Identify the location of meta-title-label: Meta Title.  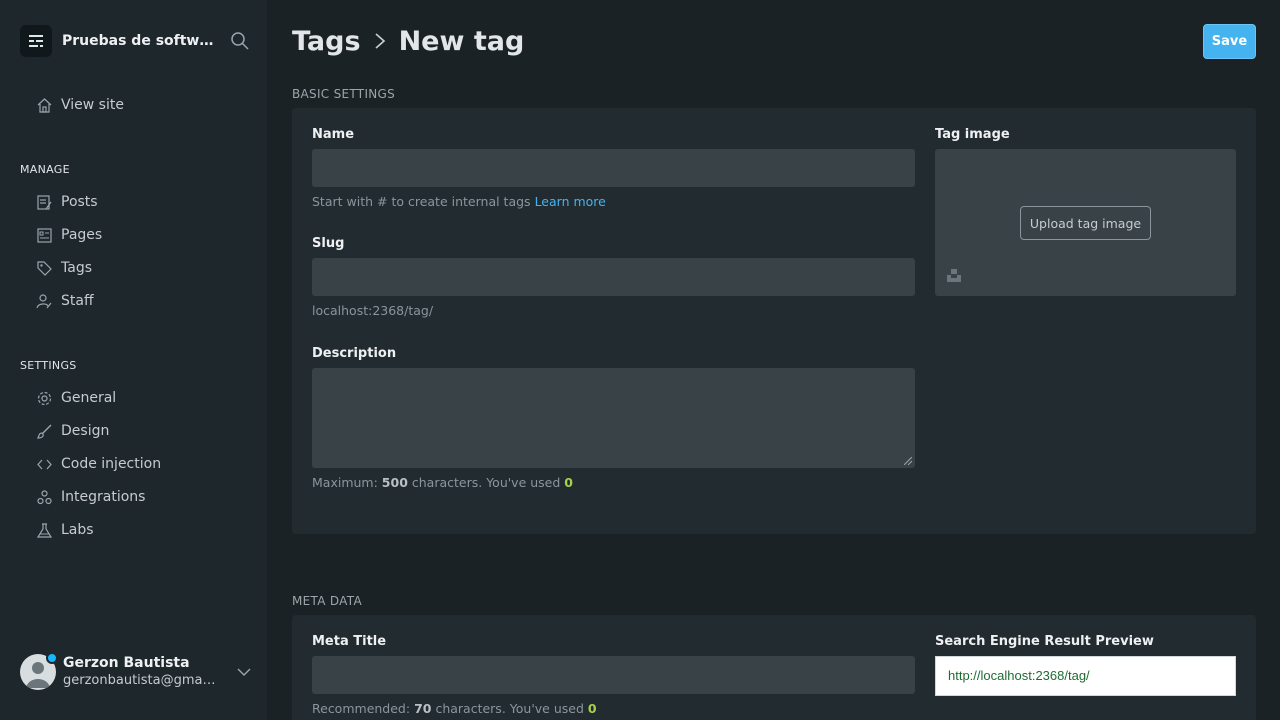
(349, 641).